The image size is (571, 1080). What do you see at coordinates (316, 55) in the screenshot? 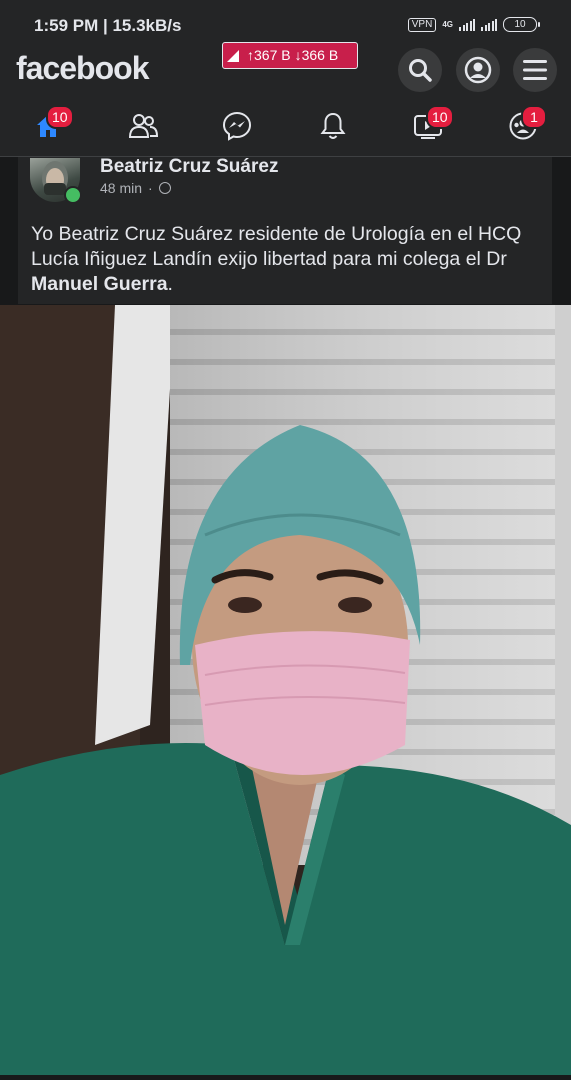
I see `speed-down: ↓366 B` at bounding box center [316, 55].